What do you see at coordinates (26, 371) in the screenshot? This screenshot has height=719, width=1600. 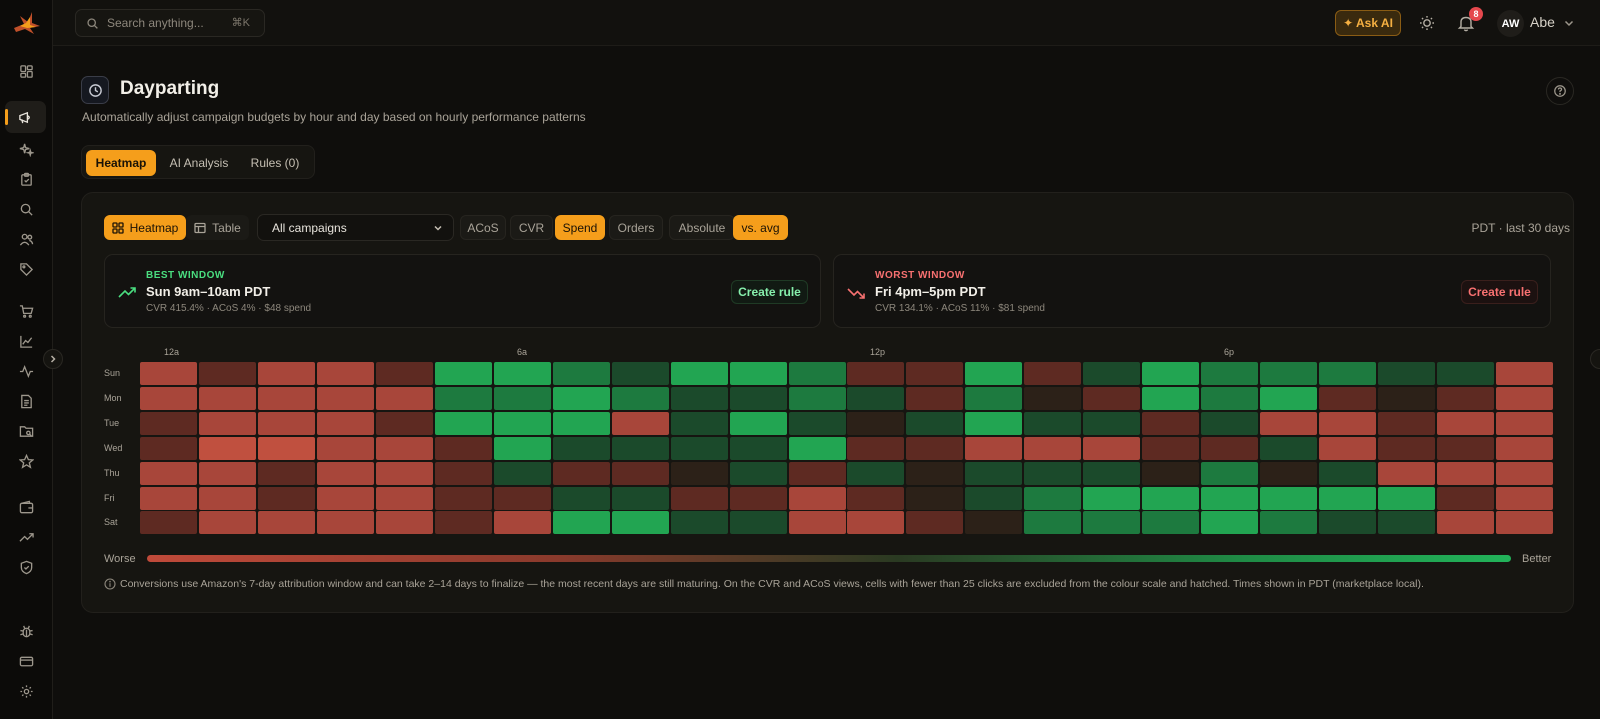 I see `activity-icon` at bounding box center [26, 371].